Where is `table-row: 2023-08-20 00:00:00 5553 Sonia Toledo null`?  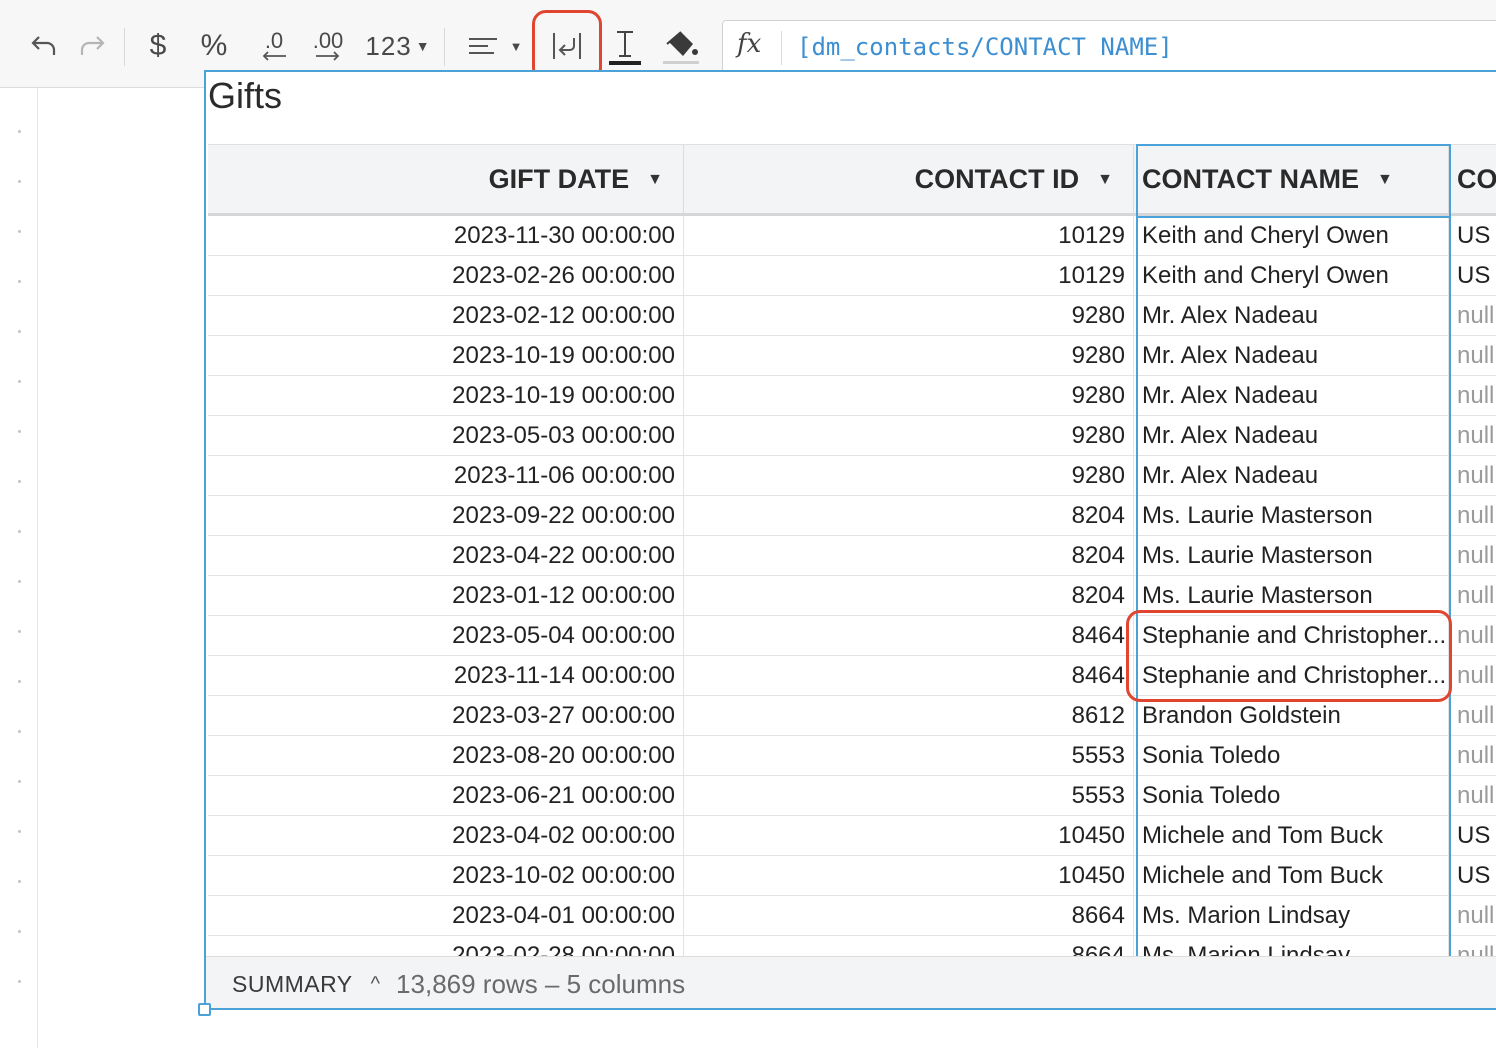 table-row: 2023-08-20 00:00:00 5553 Sonia Toledo null is located at coordinates (852, 756).